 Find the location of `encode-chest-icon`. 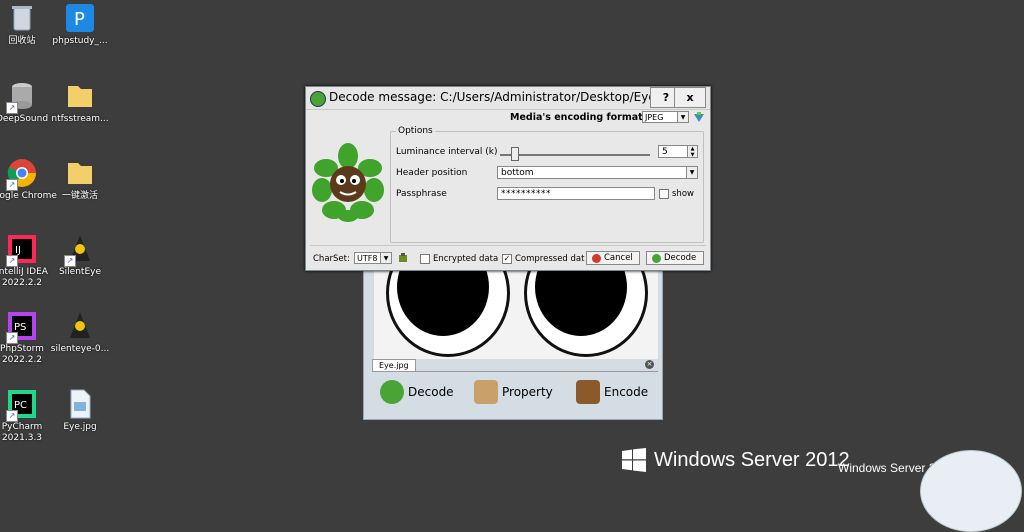

encode-chest-icon is located at coordinates (588, 392).